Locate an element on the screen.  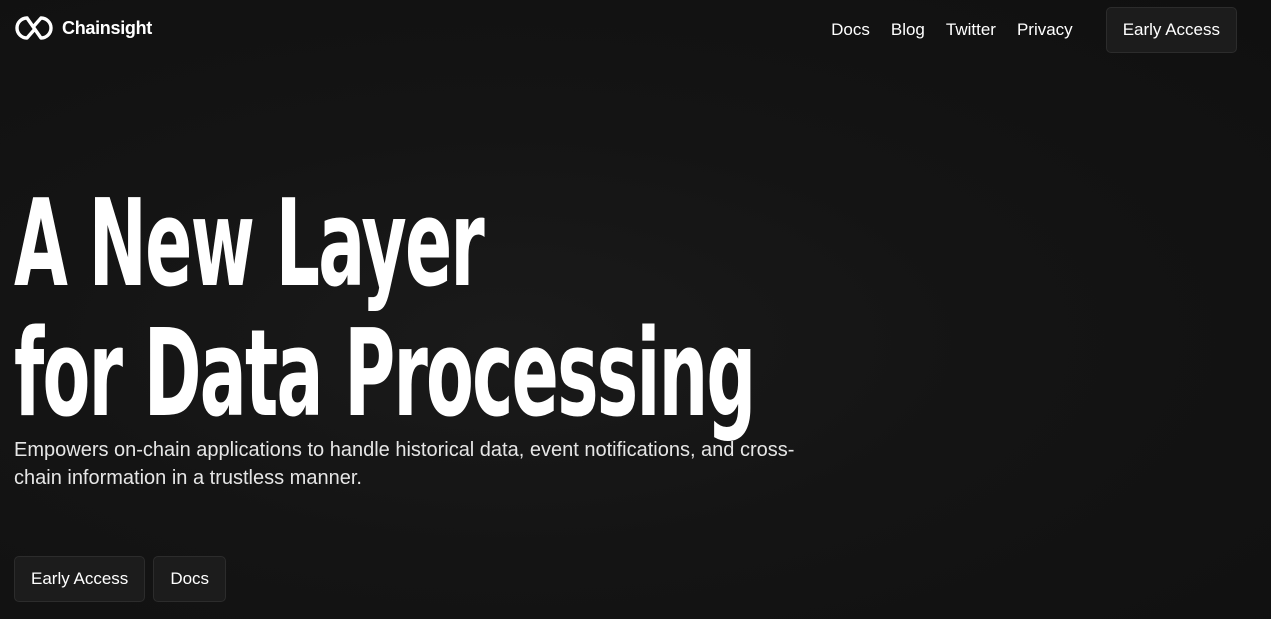
brand-logo-link: Chainsight is located at coordinates (83, 28).